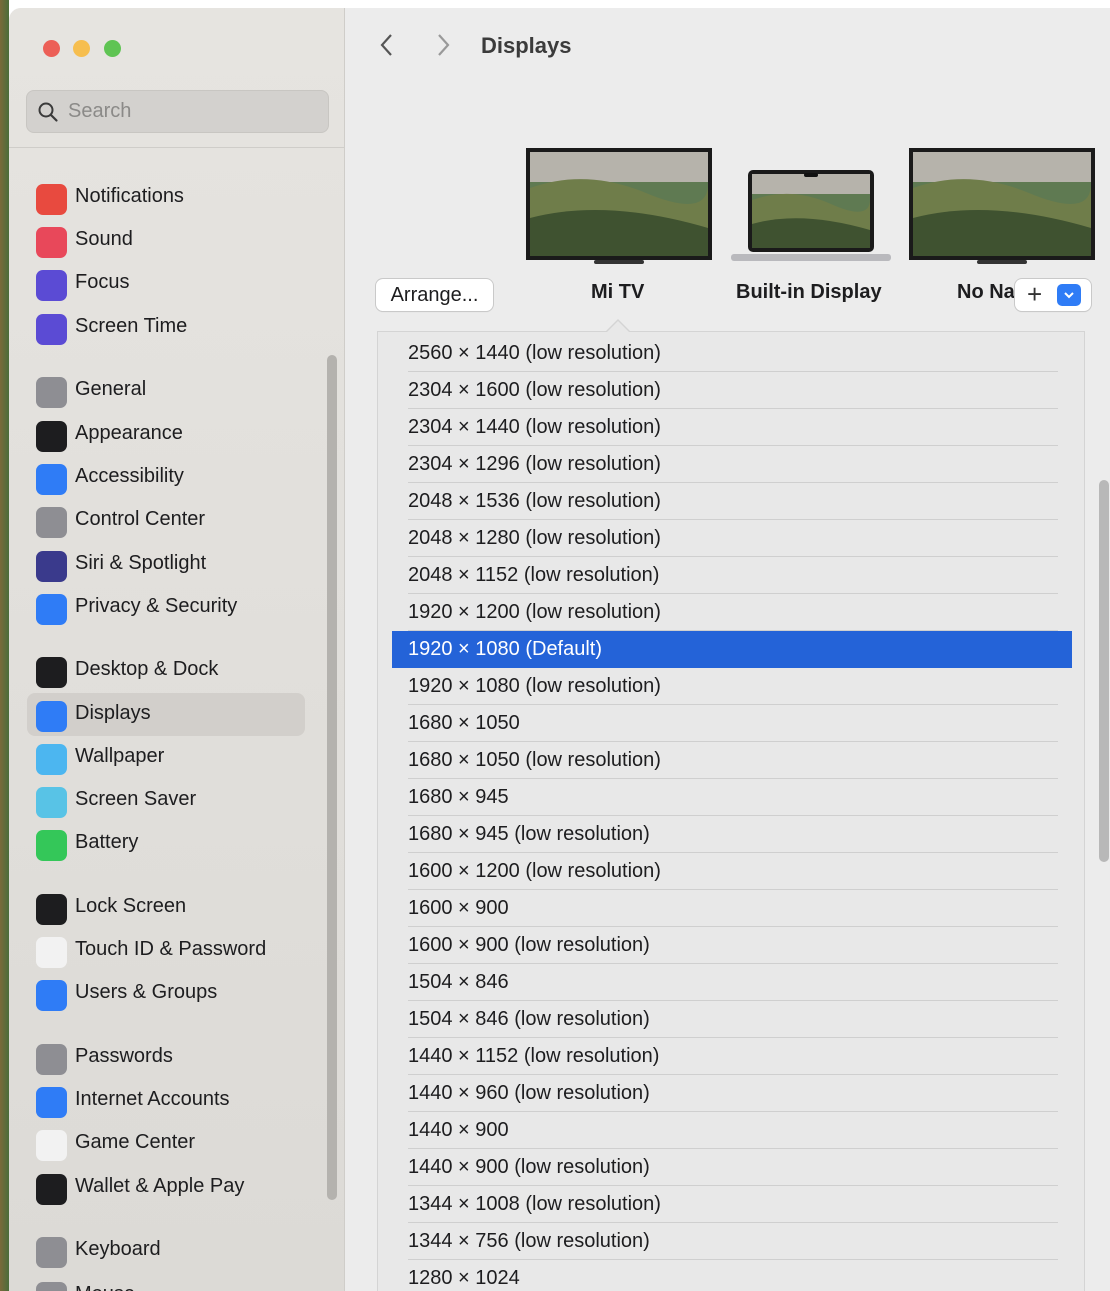  I want to click on hand-icon, so click(51, 609).